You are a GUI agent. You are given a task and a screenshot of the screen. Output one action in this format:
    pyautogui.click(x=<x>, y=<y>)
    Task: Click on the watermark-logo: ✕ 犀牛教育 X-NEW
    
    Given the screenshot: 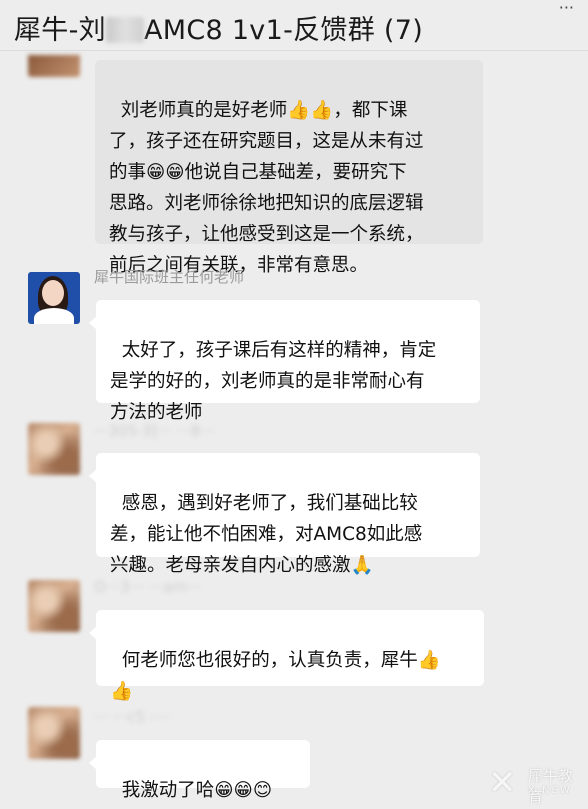 What is the action you would take?
    pyautogui.click(x=536, y=782)
    